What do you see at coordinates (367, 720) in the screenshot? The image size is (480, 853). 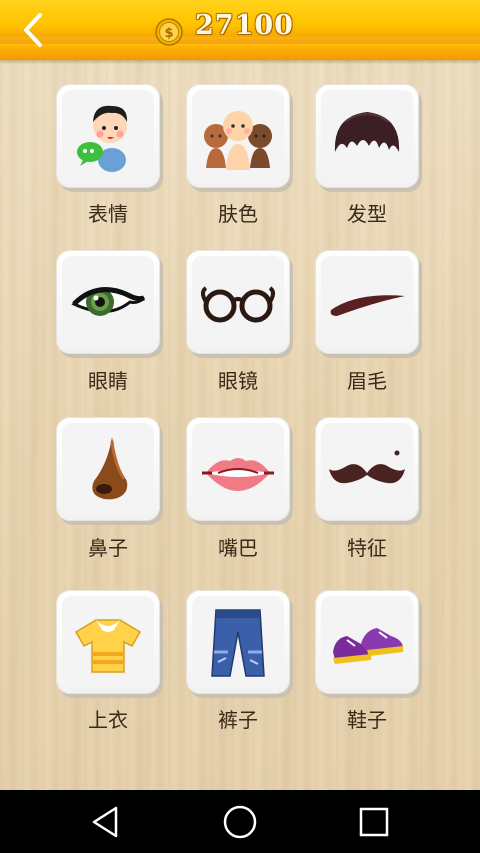 I see `category-label: 鞋子` at bounding box center [367, 720].